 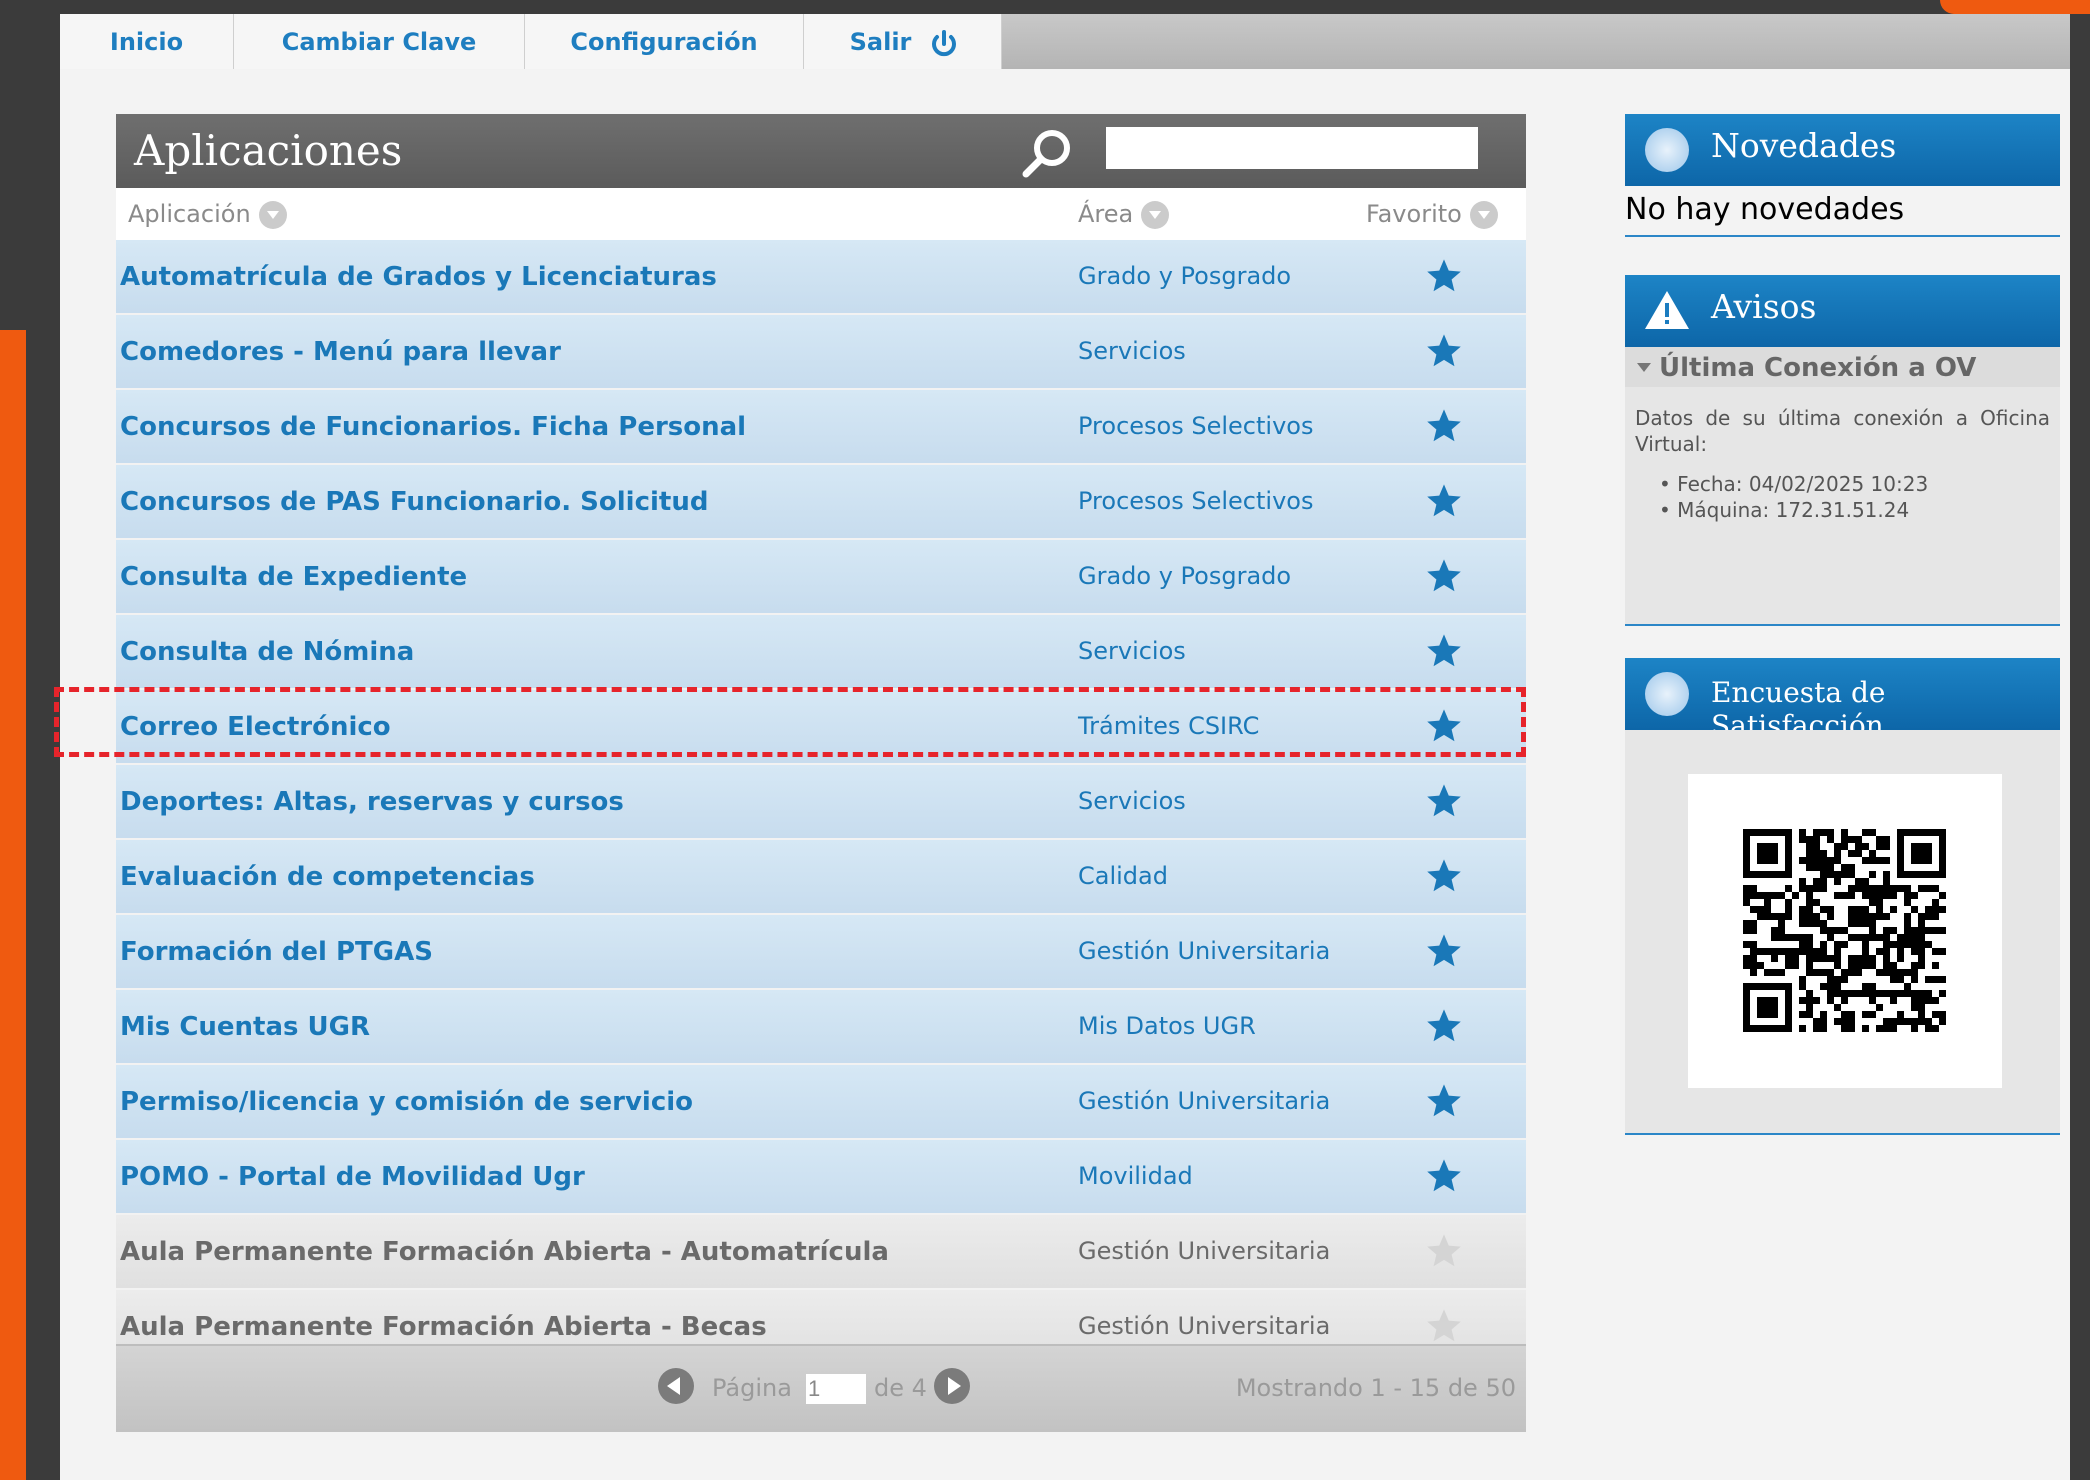 I want to click on table-row: Mis Cuentas UGR Mis Datos UGR, so click(x=821, y=1027).